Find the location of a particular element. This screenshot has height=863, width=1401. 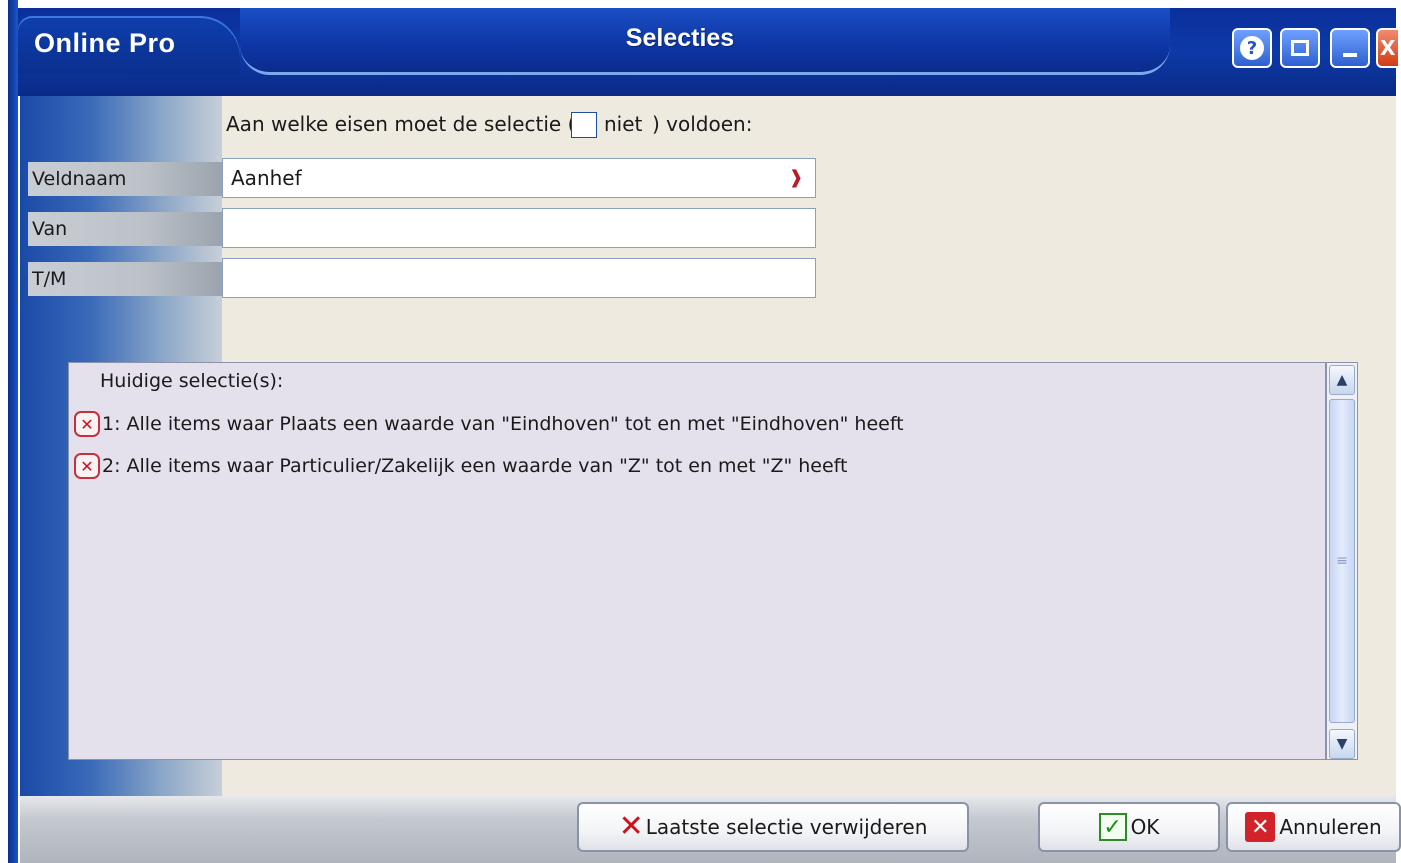

scroll-down-button: ▼ is located at coordinates (1342, 744).